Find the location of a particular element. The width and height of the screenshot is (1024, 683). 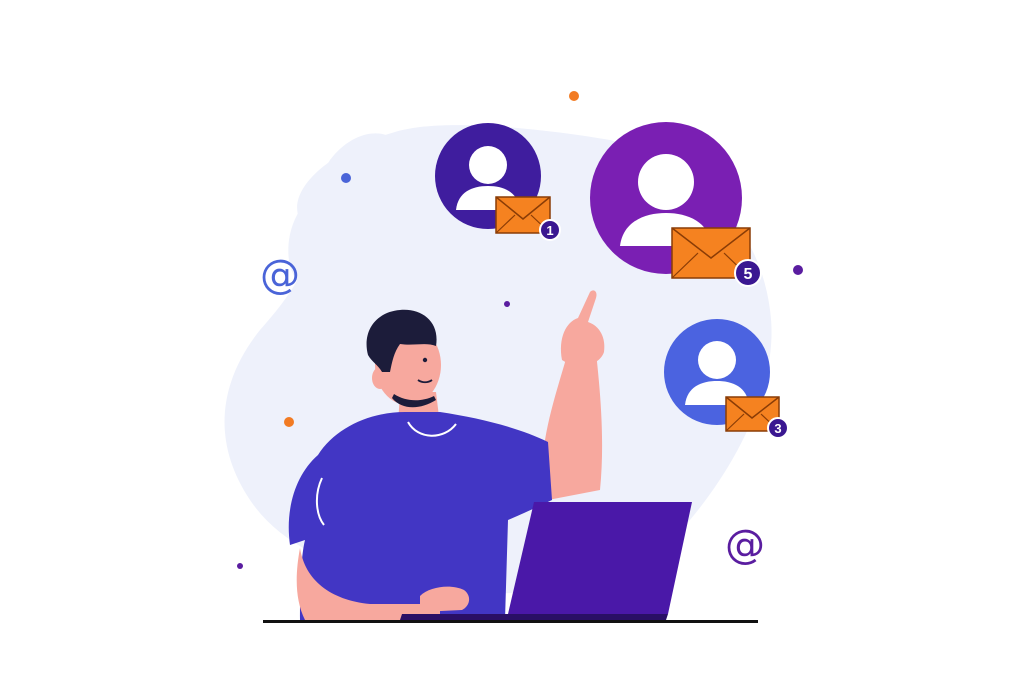

notification-count: 1 is located at coordinates (549, 230).